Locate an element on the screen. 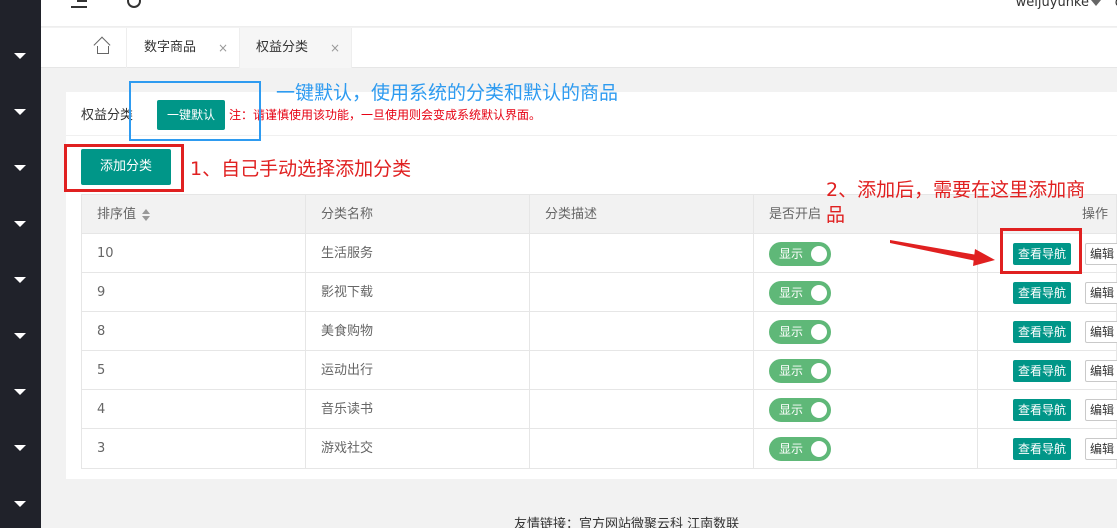 Image resolution: width=1117 pixels, height=528 pixels. sort-value: 9 is located at coordinates (194, 292).